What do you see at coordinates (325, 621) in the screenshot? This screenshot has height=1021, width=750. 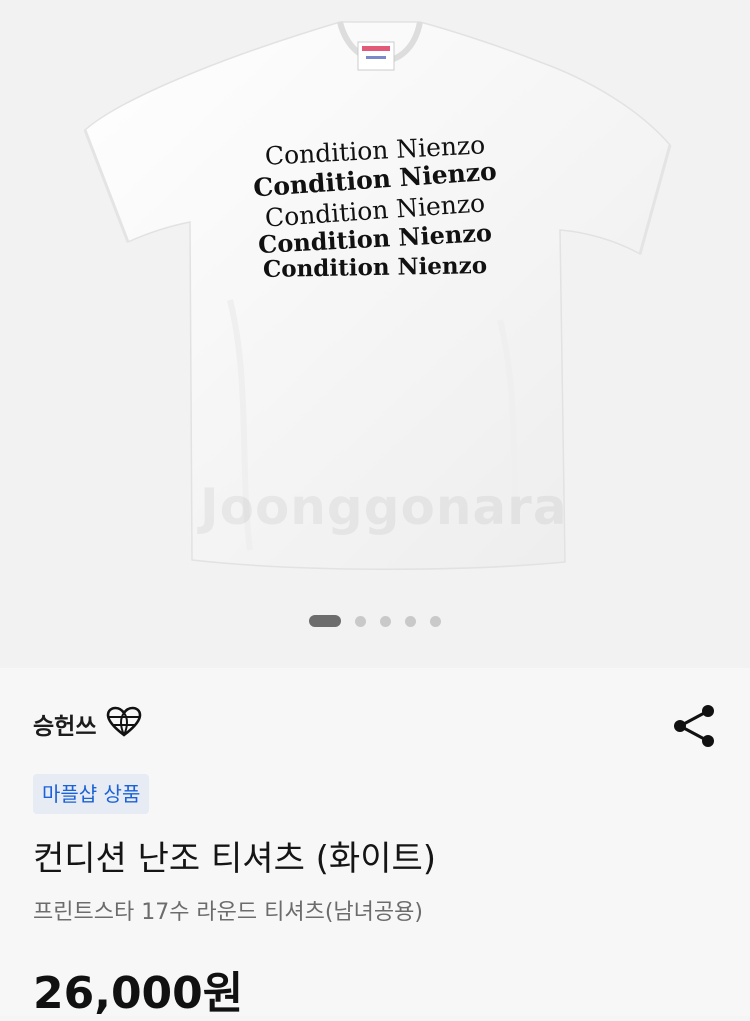 I see `carousel-dot-active` at bounding box center [325, 621].